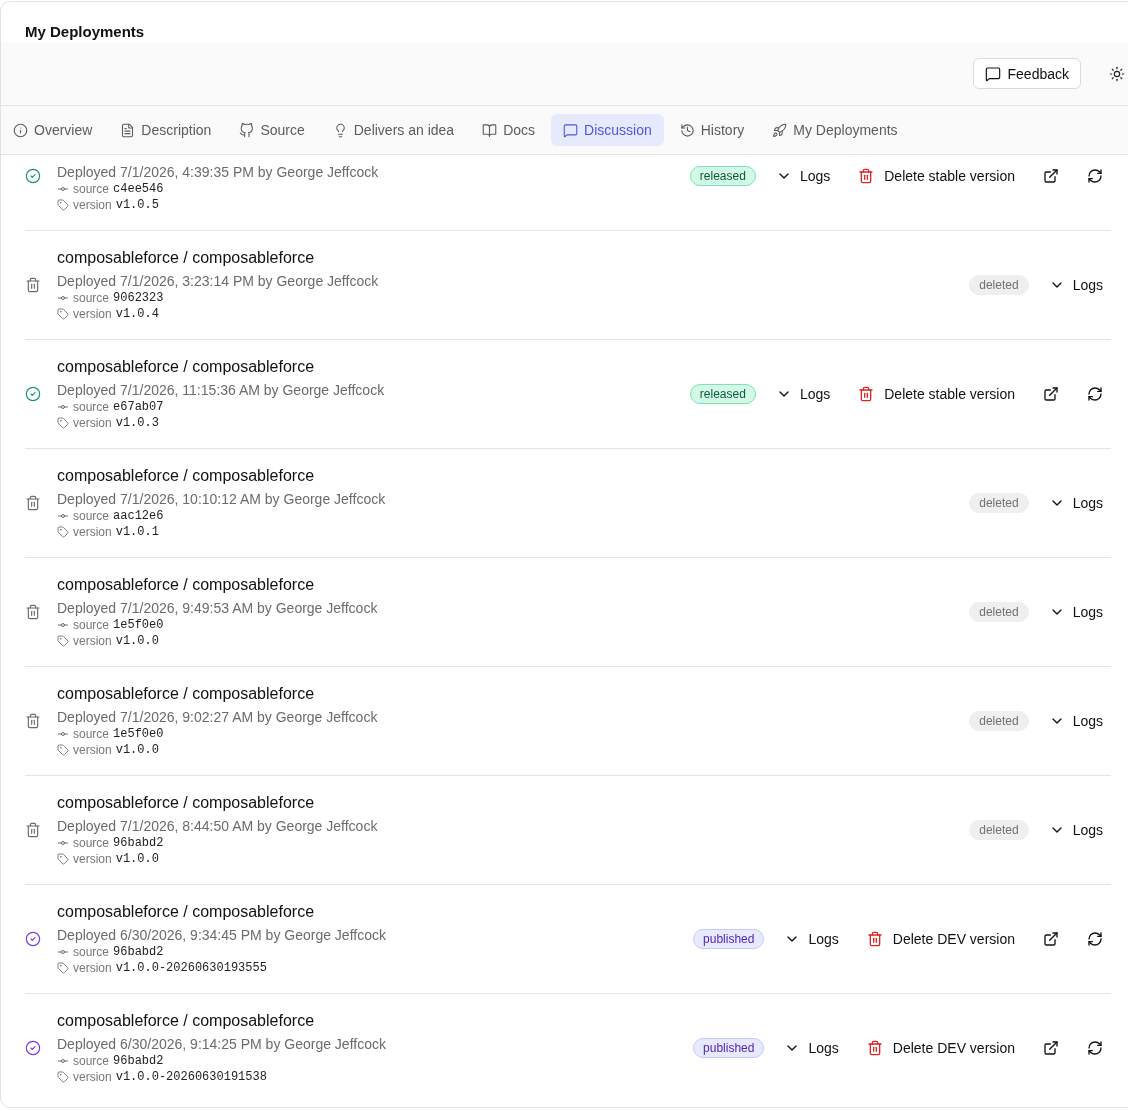 The height and width of the screenshot is (1111, 1128). I want to click on page-title: My Deployments, so click(85, 32).